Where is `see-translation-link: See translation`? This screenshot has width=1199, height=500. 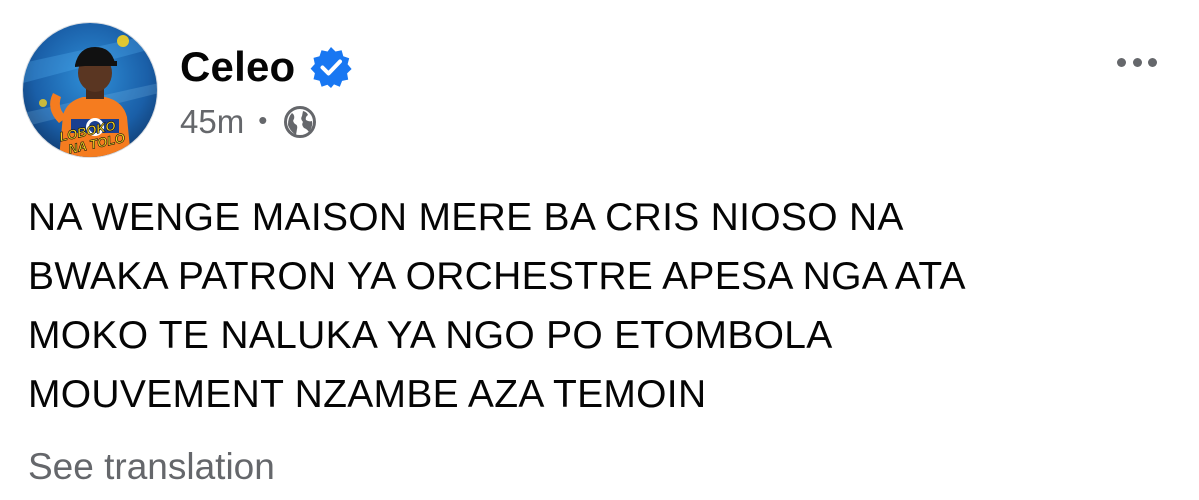
see-translation-link: See translation is located at coordinates (151, 467).